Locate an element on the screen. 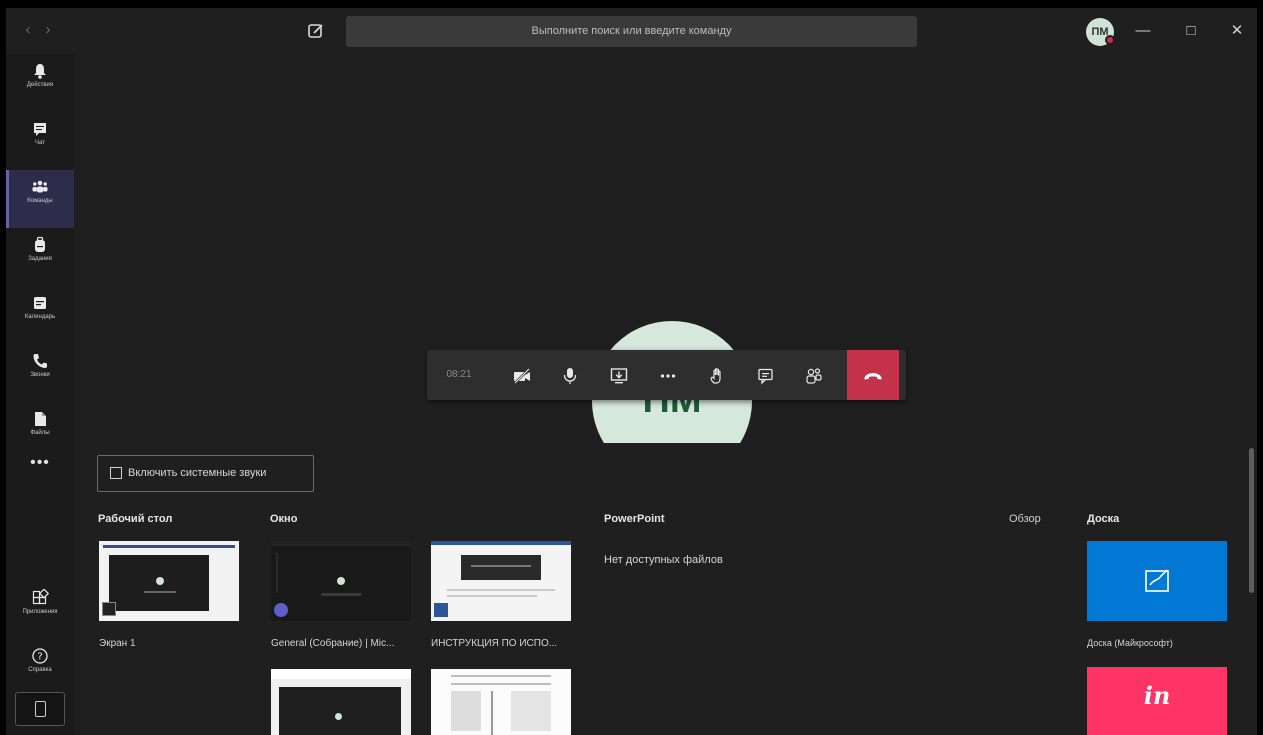  device-button is located at coordinates (40, 709).